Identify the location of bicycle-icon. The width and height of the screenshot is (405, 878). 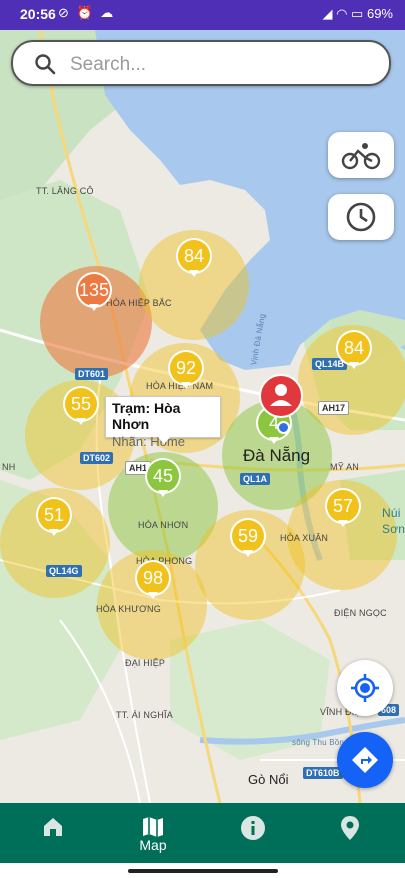
(361, 156).